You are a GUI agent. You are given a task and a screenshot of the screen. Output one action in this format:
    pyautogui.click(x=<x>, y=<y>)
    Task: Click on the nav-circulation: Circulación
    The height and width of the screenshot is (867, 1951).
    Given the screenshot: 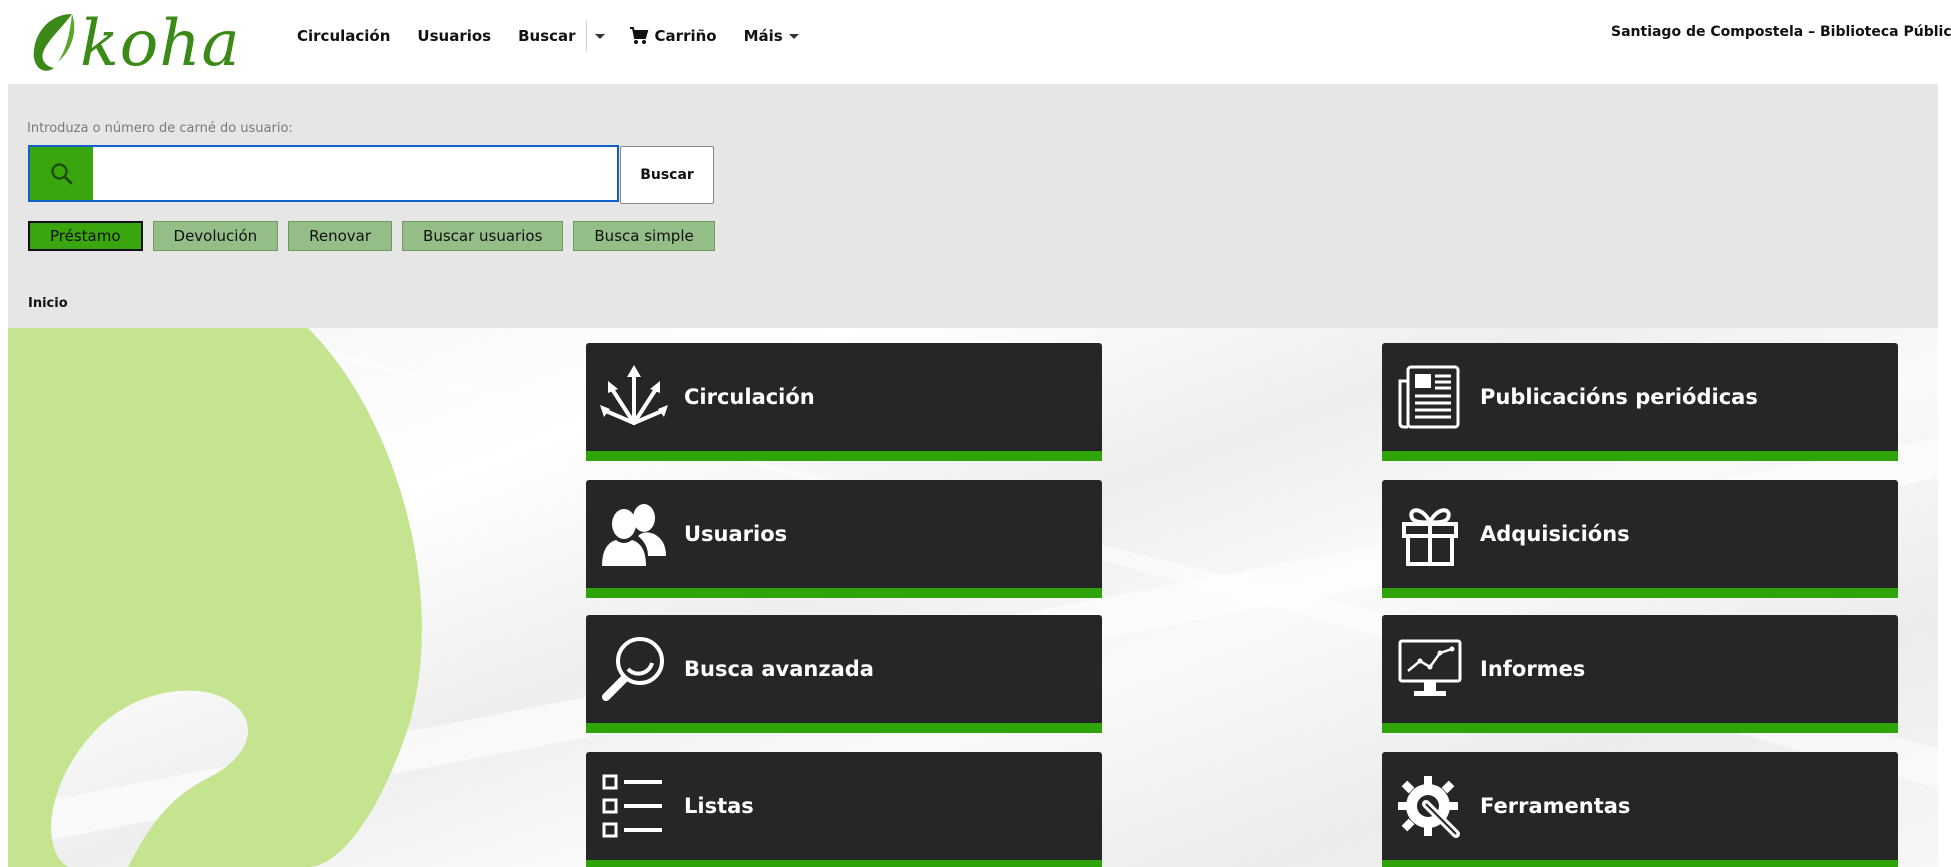 What is the action you would take?
    pyautogui.click(x=343, y=36)
    